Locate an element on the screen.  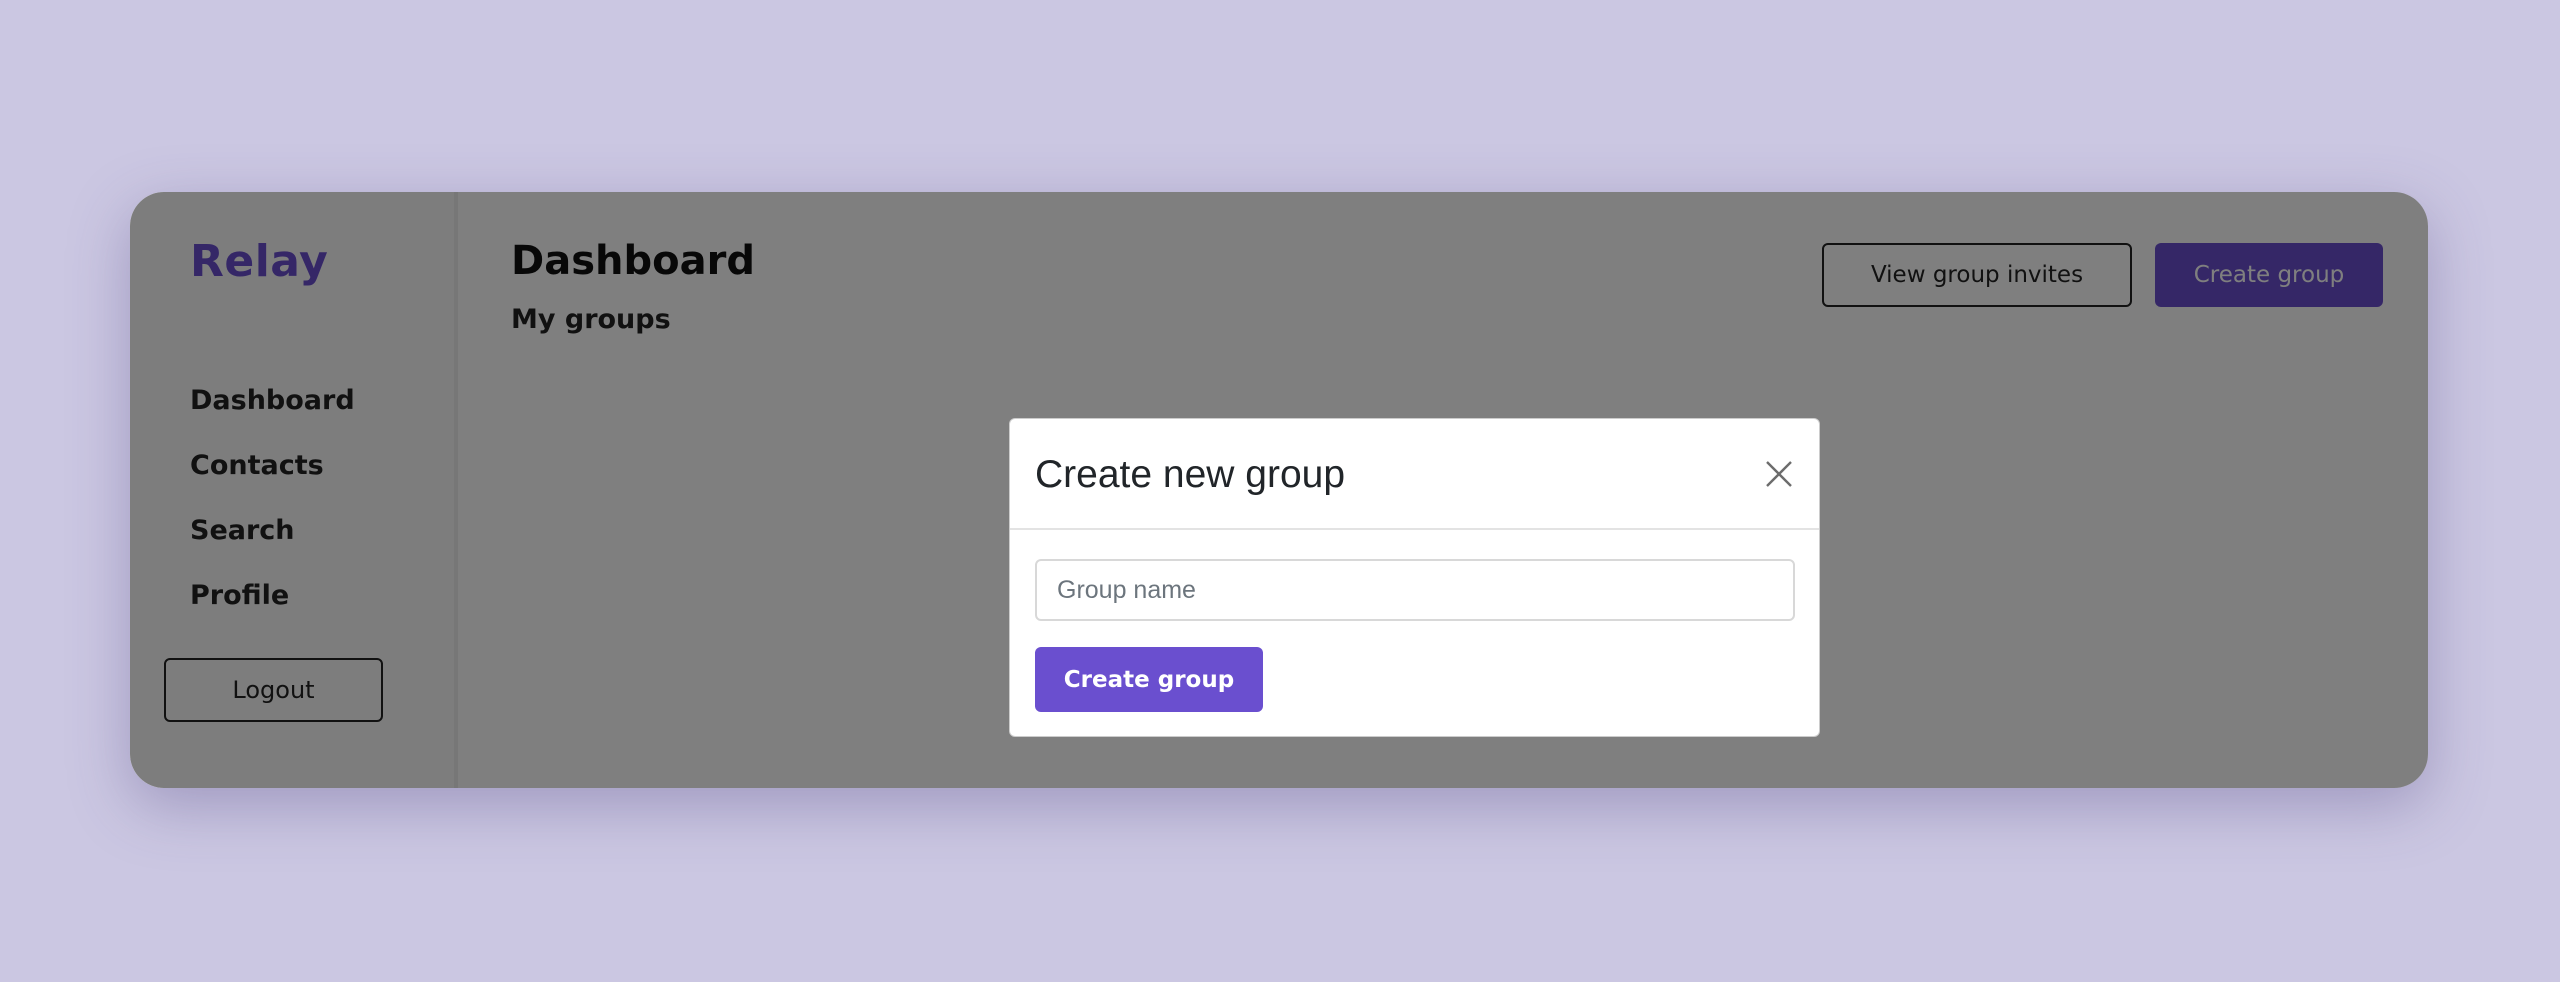
create-group-modal: Create new group Create group is located at coordinates (1414, 577).